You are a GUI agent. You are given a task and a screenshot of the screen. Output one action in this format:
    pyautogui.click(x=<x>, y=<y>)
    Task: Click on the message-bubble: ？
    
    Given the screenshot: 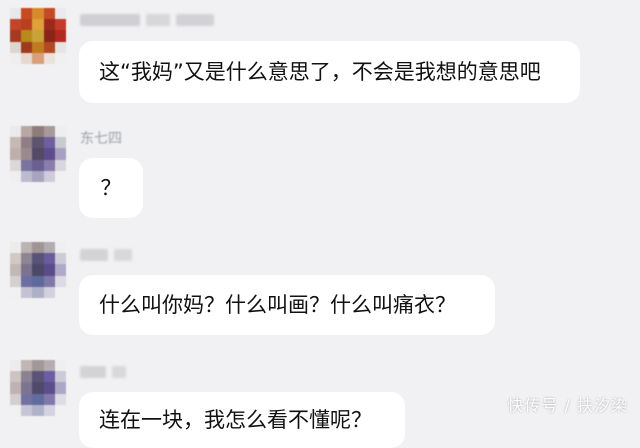 What is the action you would take?
    pyautogui.click(x=111, y=188)
    